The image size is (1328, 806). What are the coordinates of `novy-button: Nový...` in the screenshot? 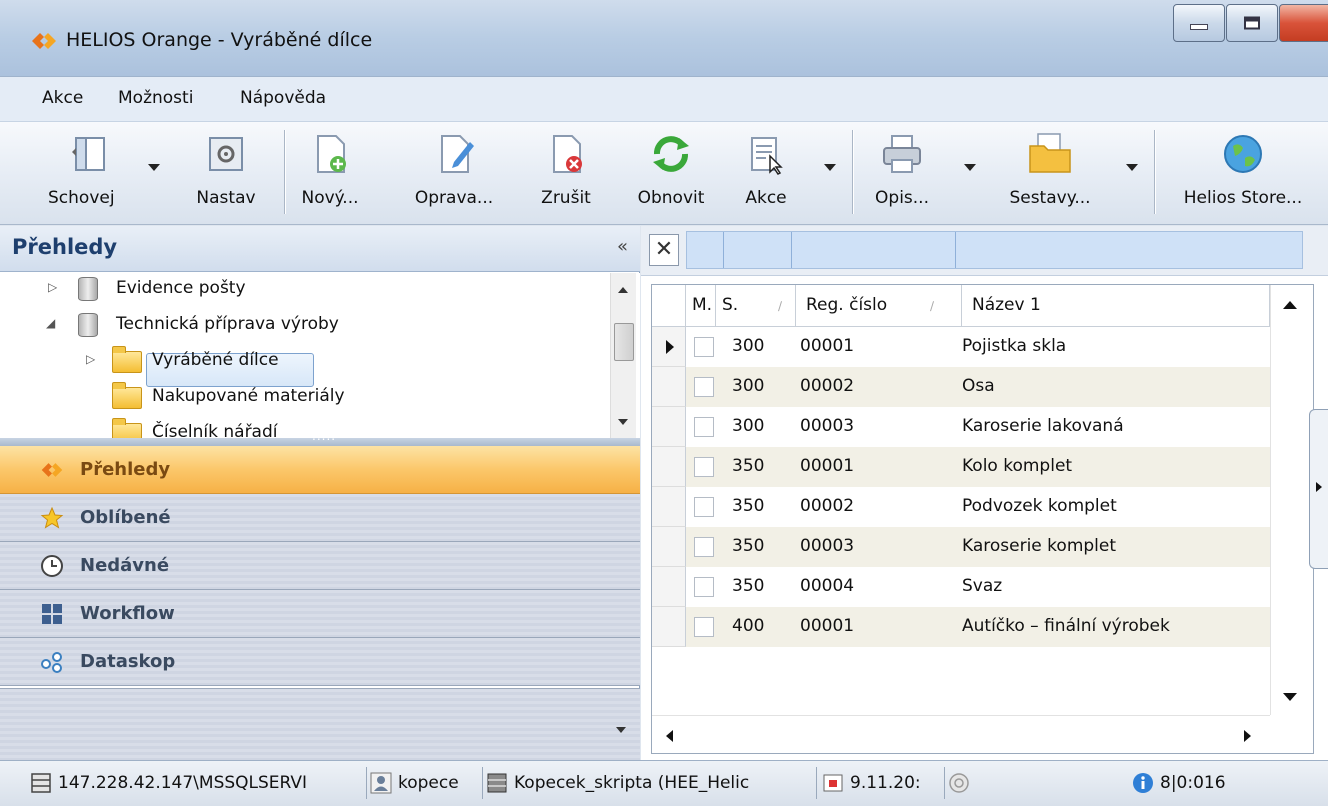 It's located at (330, 173).